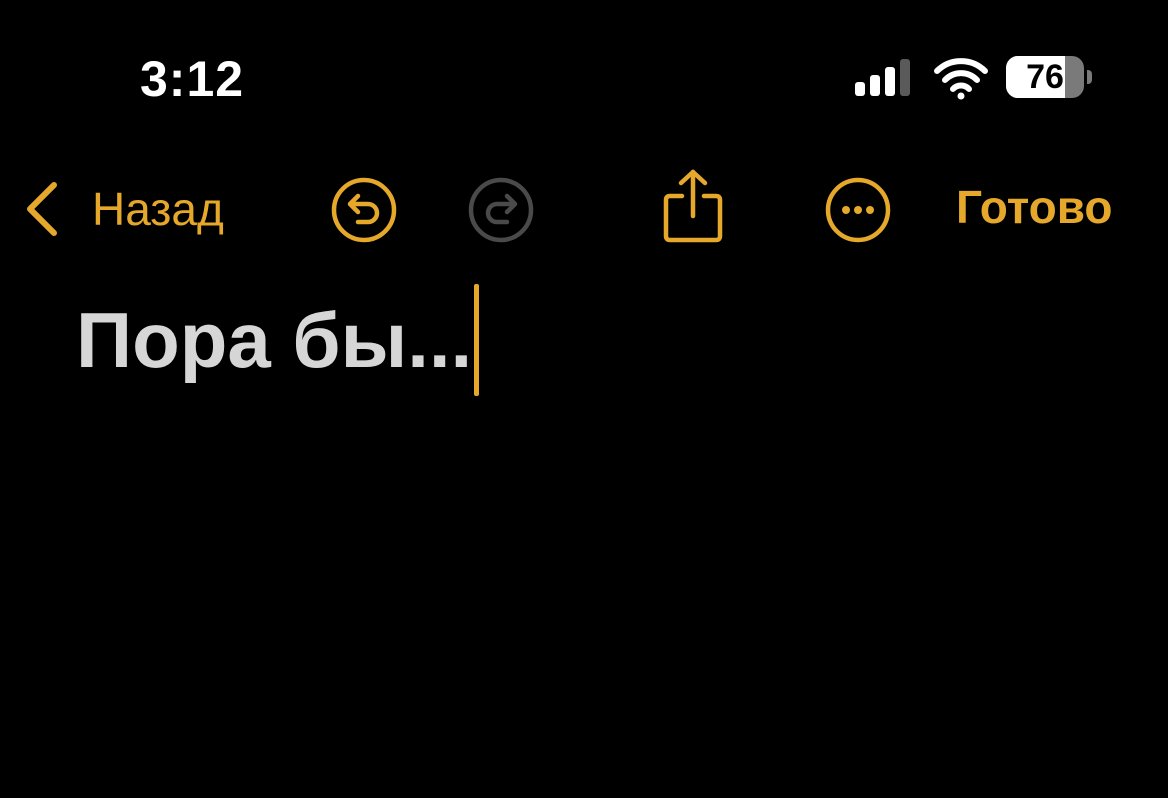 The height and width of the screenshot is (798, 1168). I want to click on battery-body: 76, so click(1045, 77).